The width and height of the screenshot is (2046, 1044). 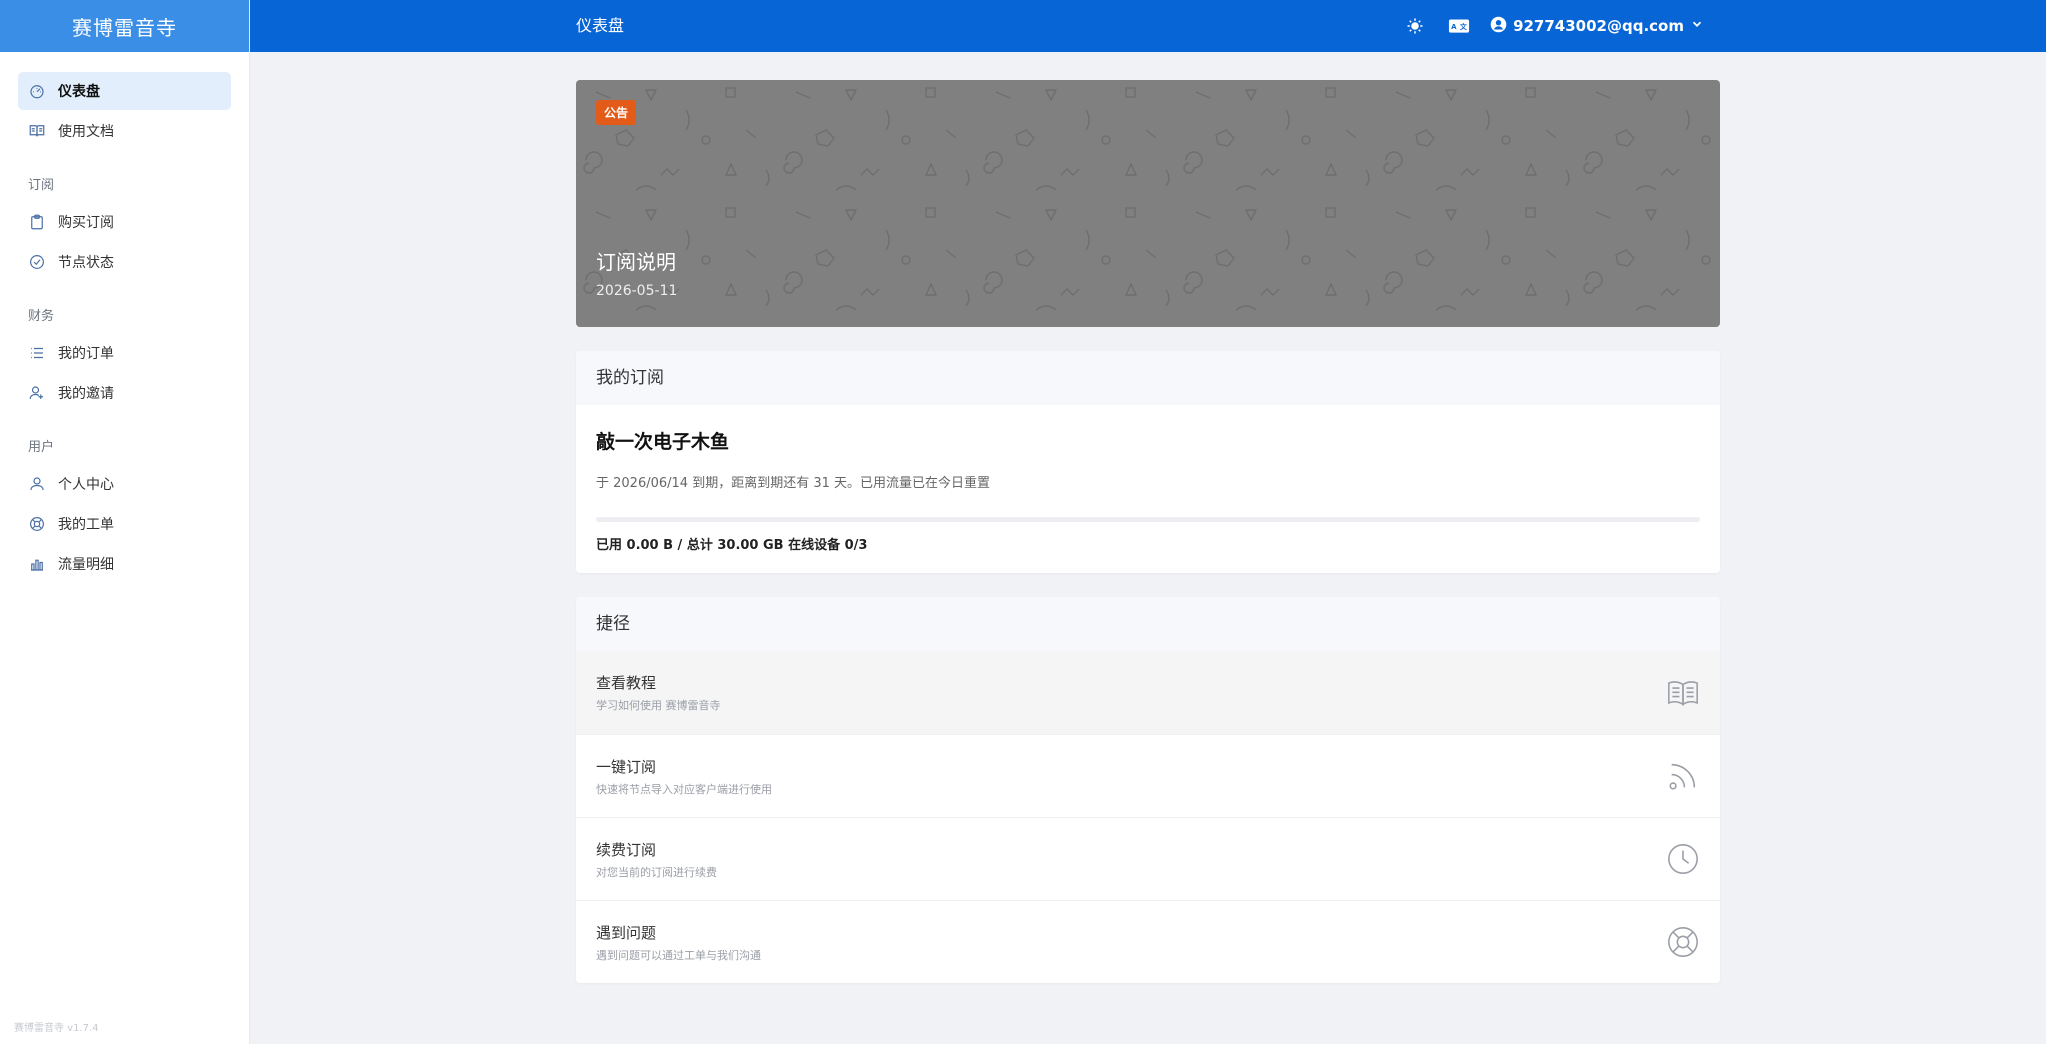 I want to click on usage-text: 已用 0.00 B / 总计 30.00 GB 在线设备 0/3, so click(x=732, y=545).